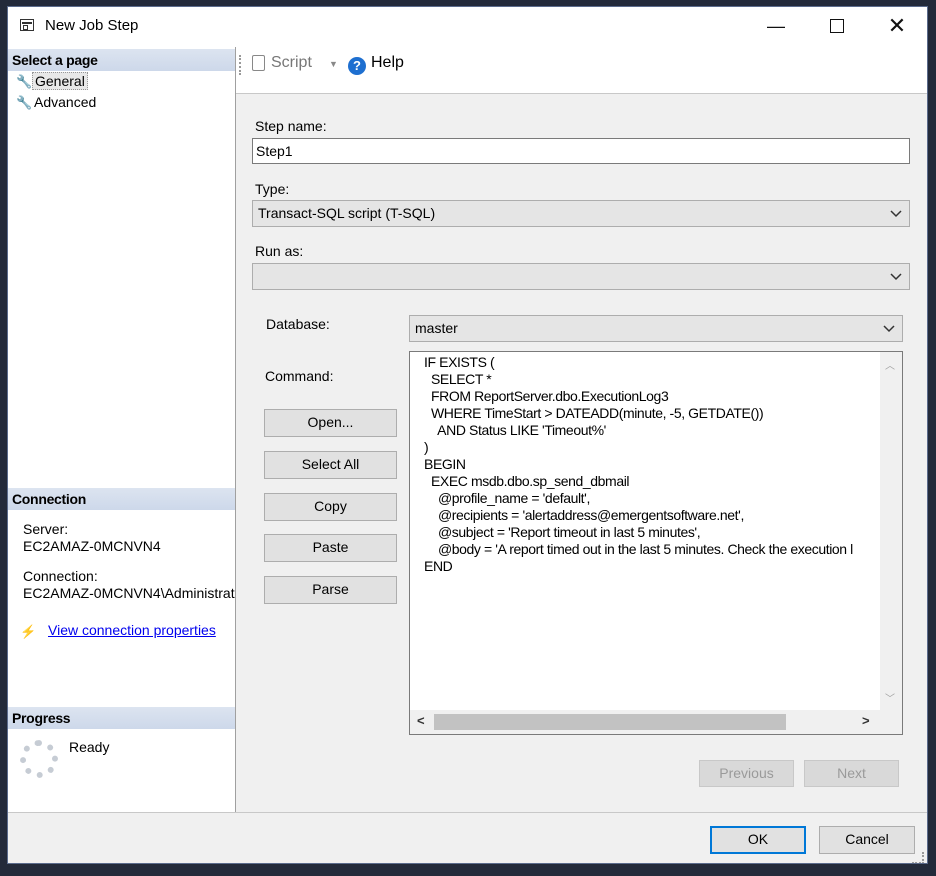 This screenshot has height=876, width=936. What do you see at coordinates (299, 376) in the screenshot?
I see `command-label: Command:` at bounding box center [299, 376].